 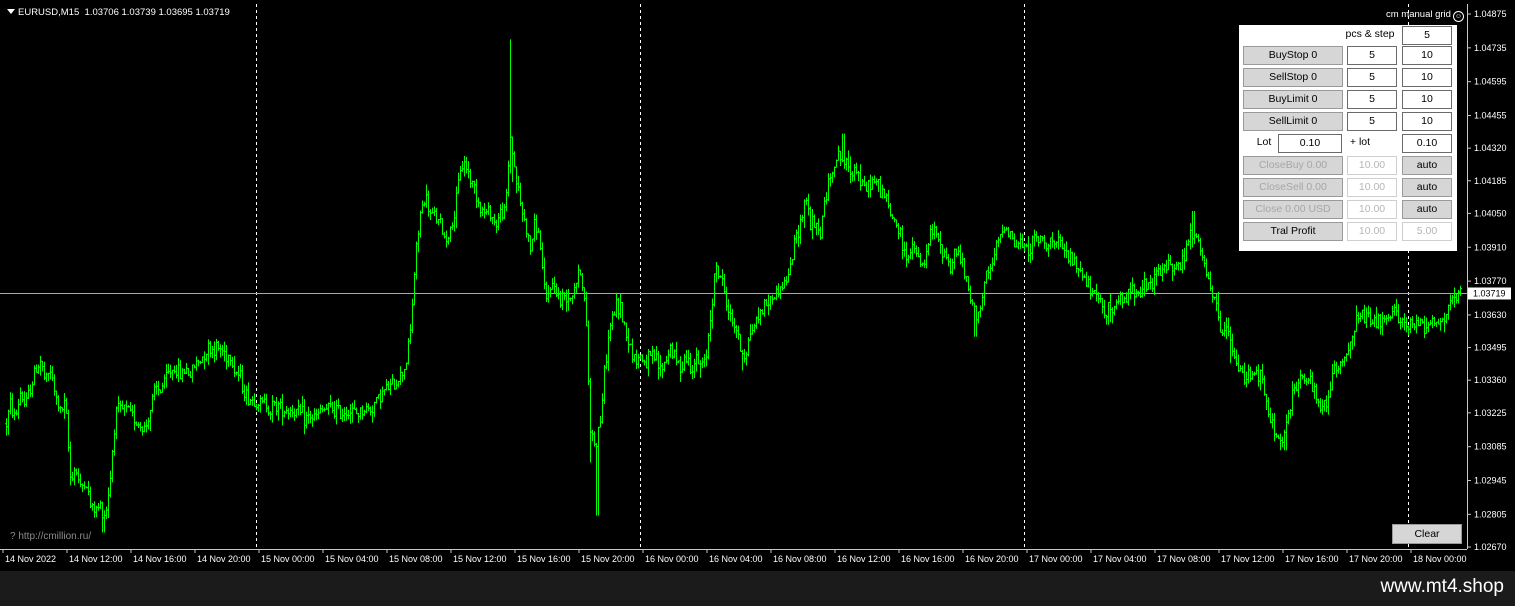 I want to click on footer-bar: www.mt4.shop, so click(x=757, y=588).